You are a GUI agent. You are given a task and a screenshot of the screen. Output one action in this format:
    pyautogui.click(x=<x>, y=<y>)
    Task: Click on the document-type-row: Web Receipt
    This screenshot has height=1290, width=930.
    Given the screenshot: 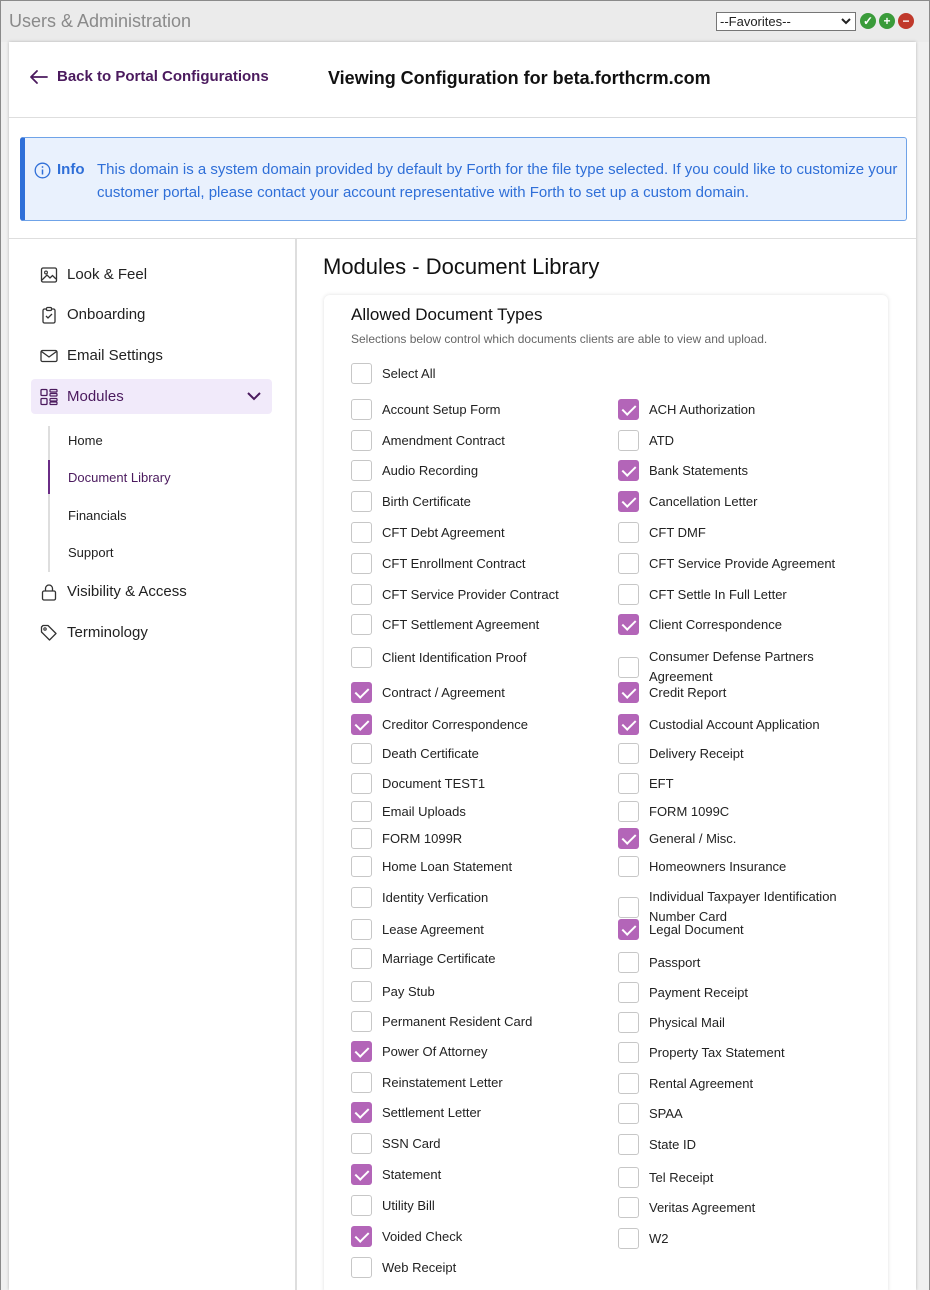 What is the action you would take?
    pyautogui.click(x=403, y=1267)
    